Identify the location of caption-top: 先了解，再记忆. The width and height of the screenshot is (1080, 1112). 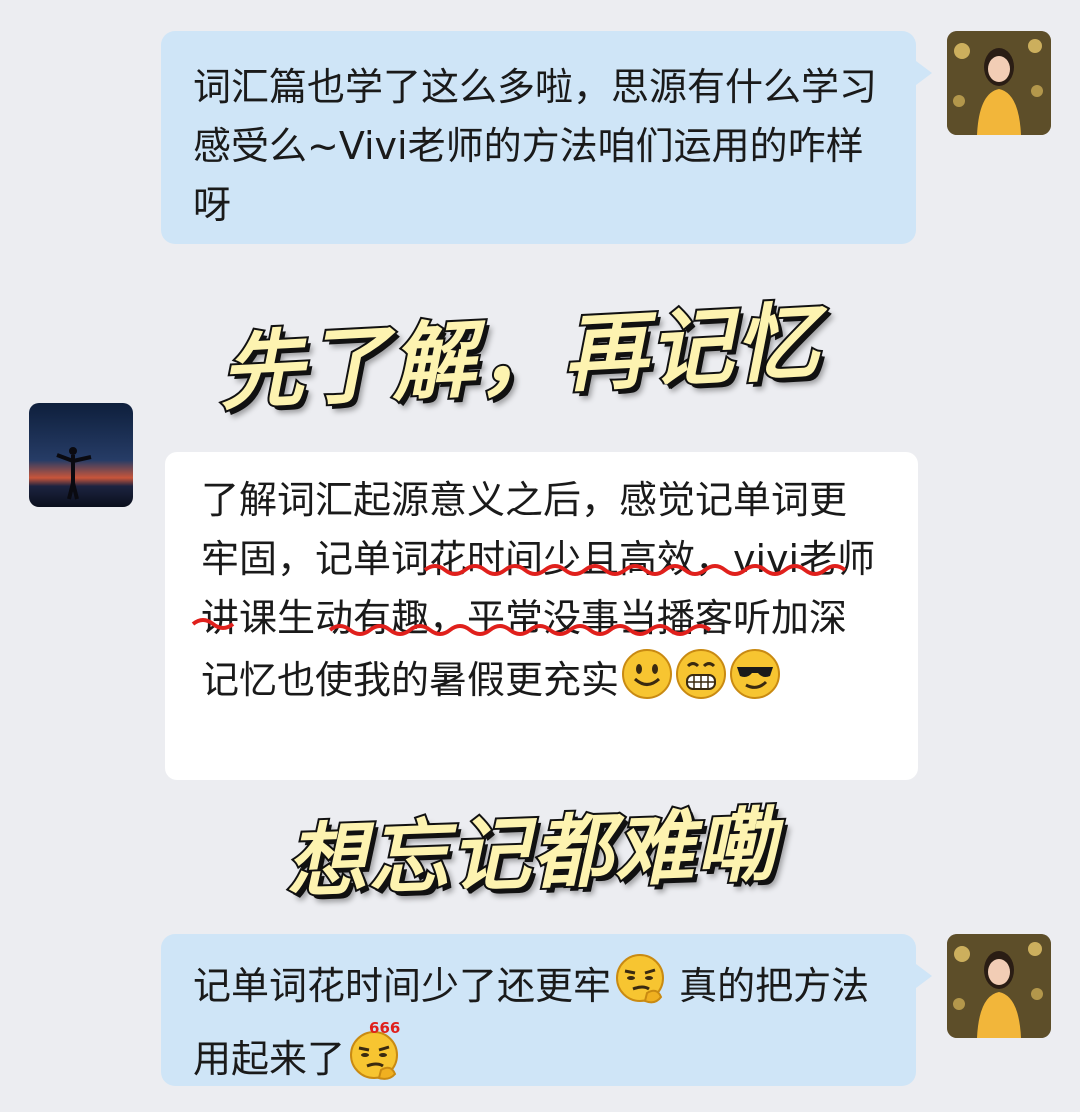
(520, 356).